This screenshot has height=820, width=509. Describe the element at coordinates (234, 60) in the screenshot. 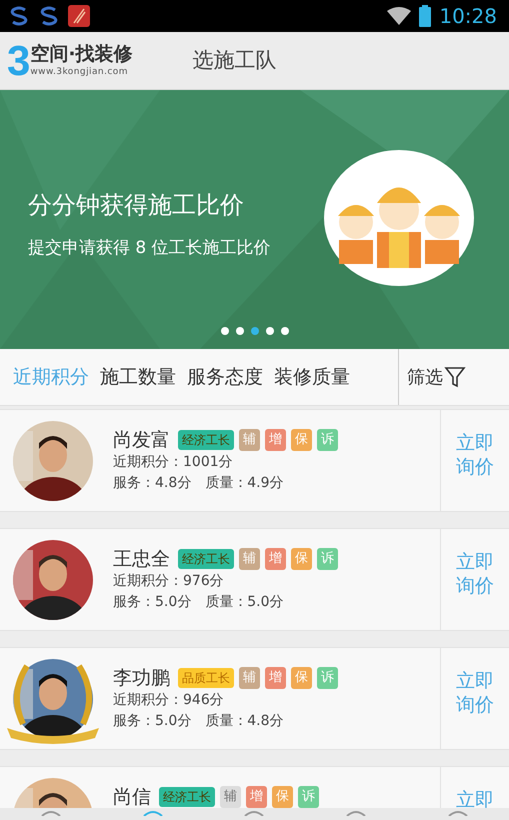

I see `page-title: 选施工队` at that location.